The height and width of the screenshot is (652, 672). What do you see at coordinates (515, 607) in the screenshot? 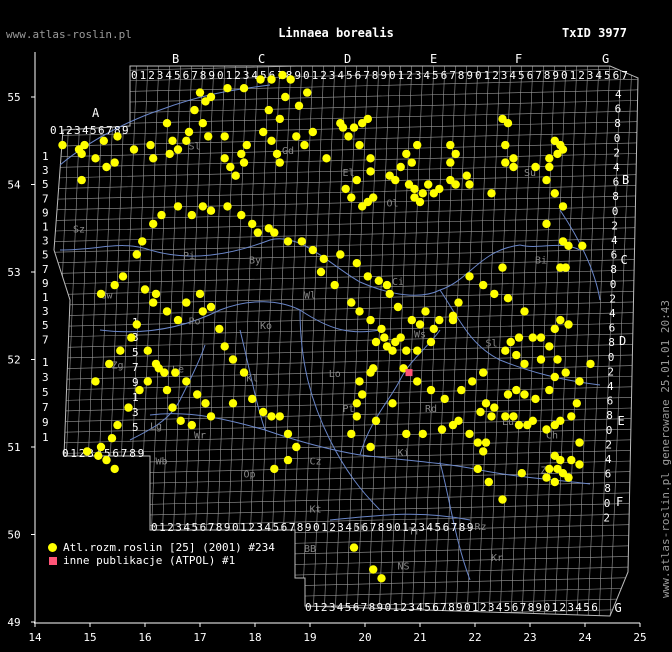
I see `grid-digit-bottom-2: 6` at bounding box center [515, 607].